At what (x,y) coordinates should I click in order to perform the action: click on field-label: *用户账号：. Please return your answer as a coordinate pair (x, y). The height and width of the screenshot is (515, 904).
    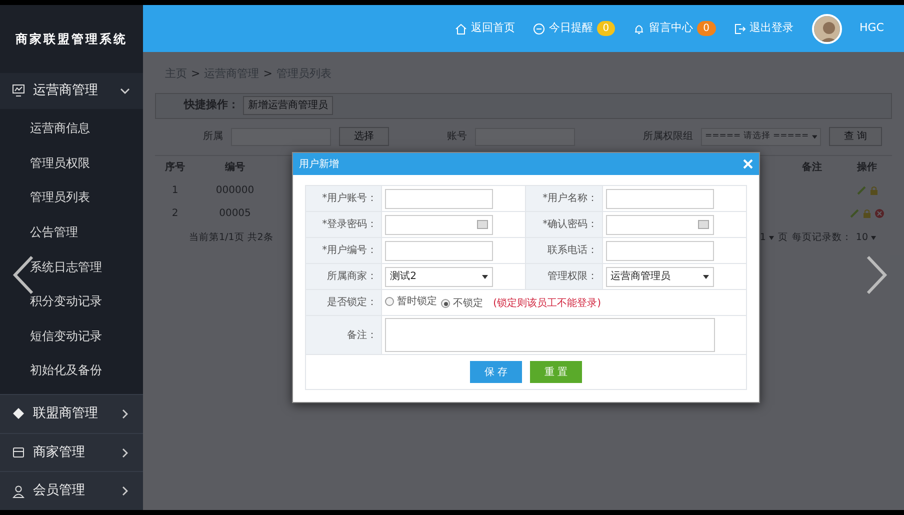
    Looking at the image, I should click on (344, 199).